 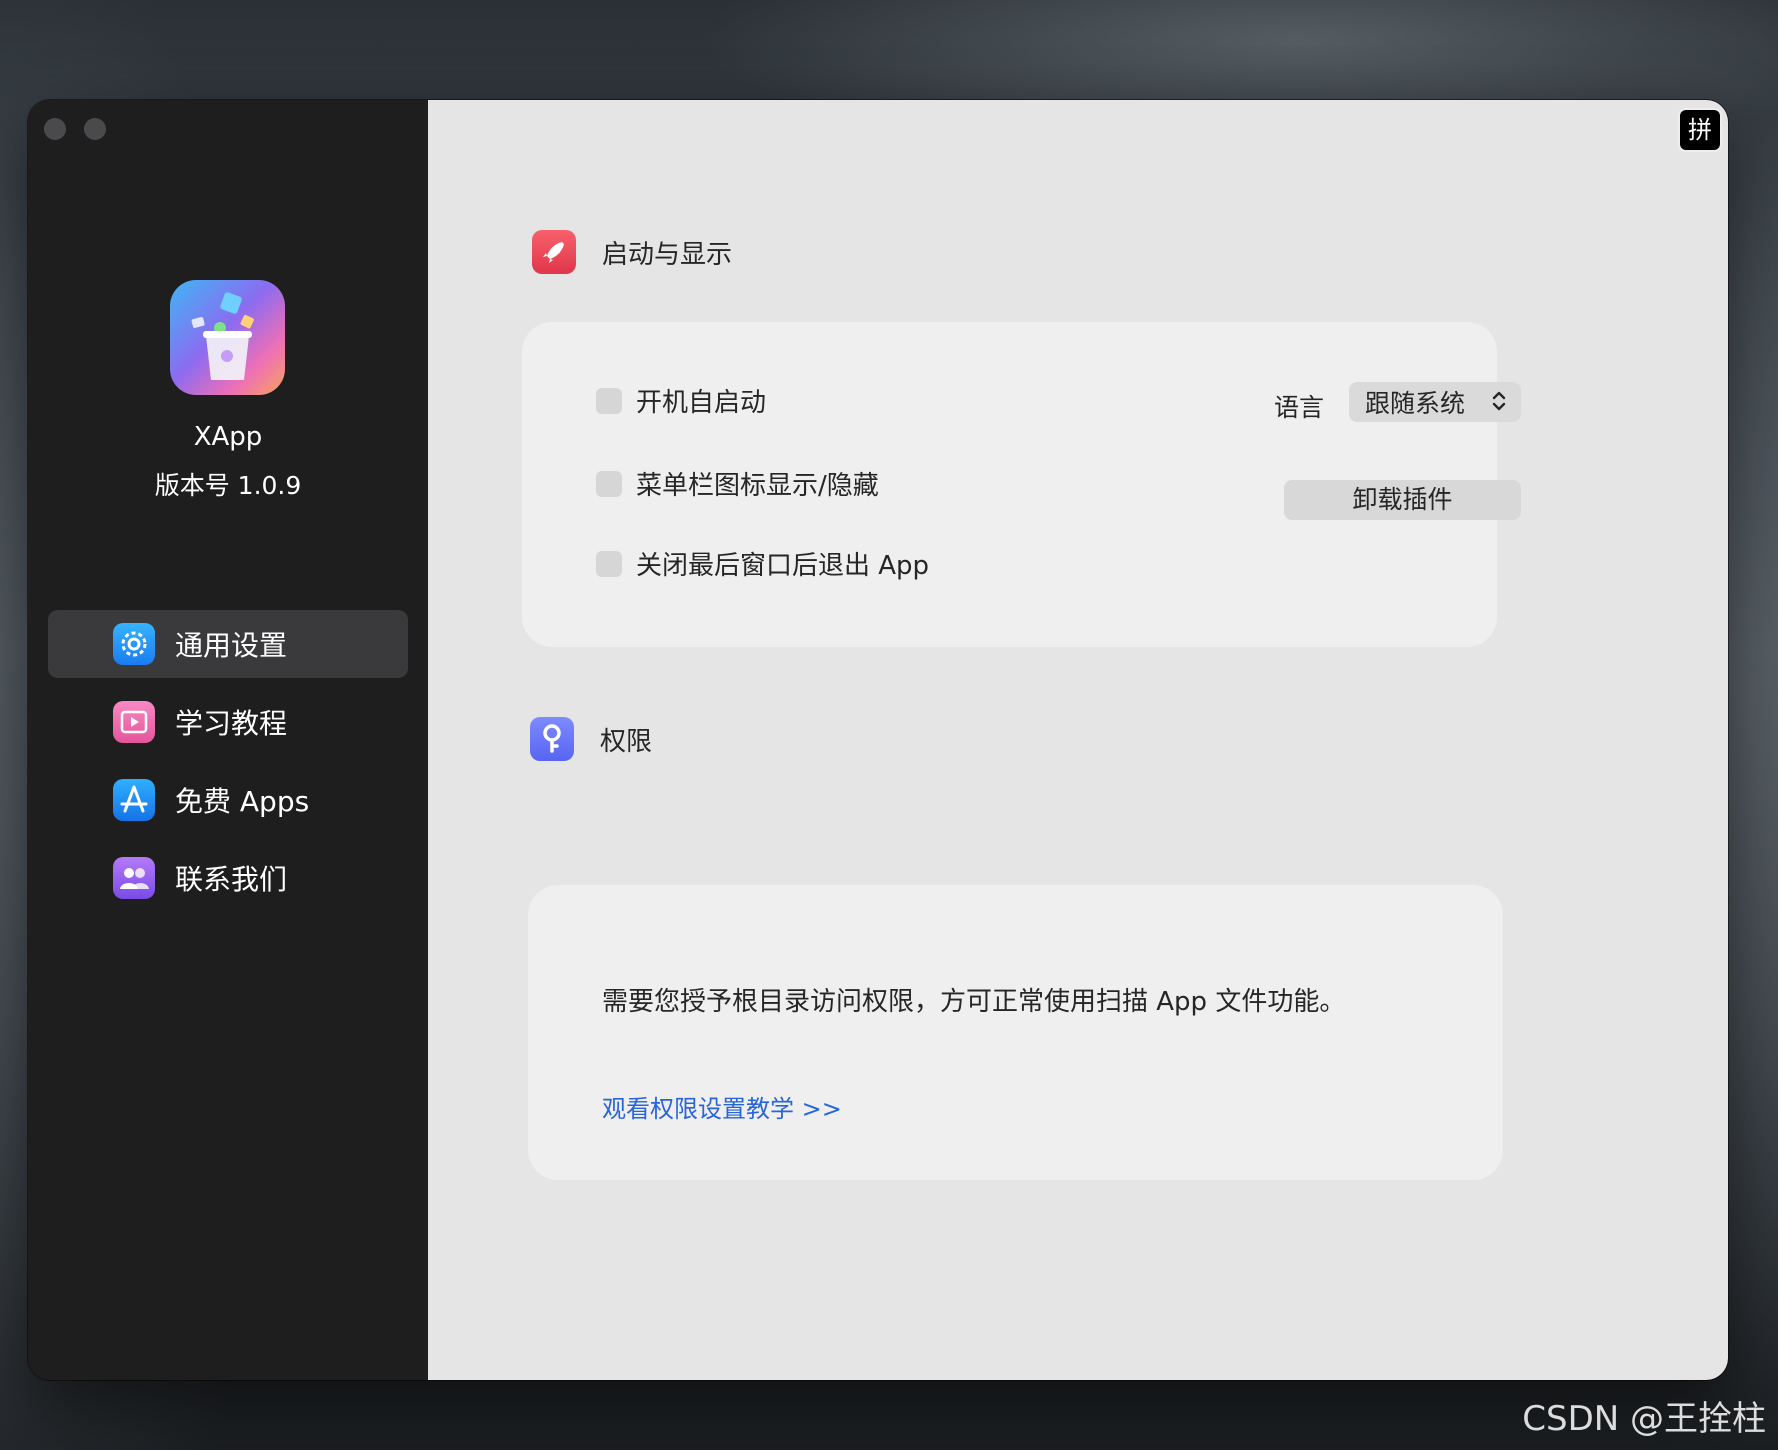 I want to click on minimize-window-button, so click(x=95, y=129).